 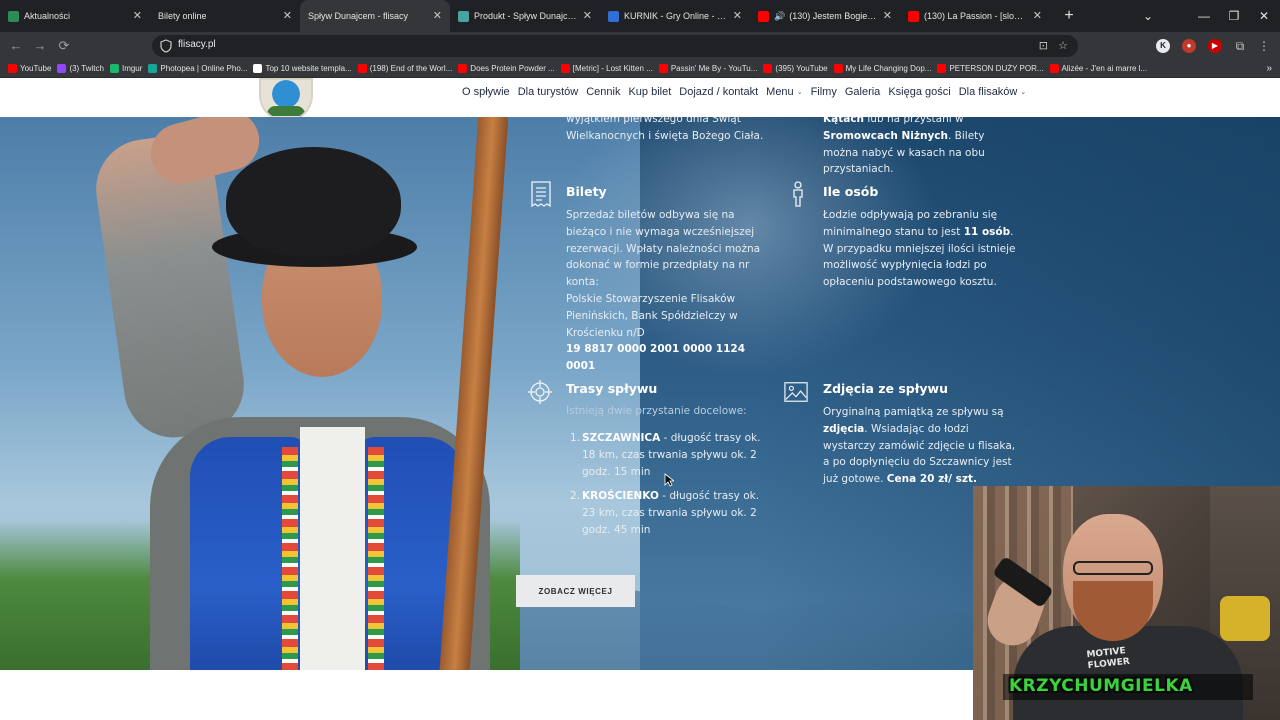 What do you see at coordinates (525, 16) in the screenshot?
I see `browser-tab: Produkt - Spływ Dunajcem + tr ✕` at bounding box center [525, 16].